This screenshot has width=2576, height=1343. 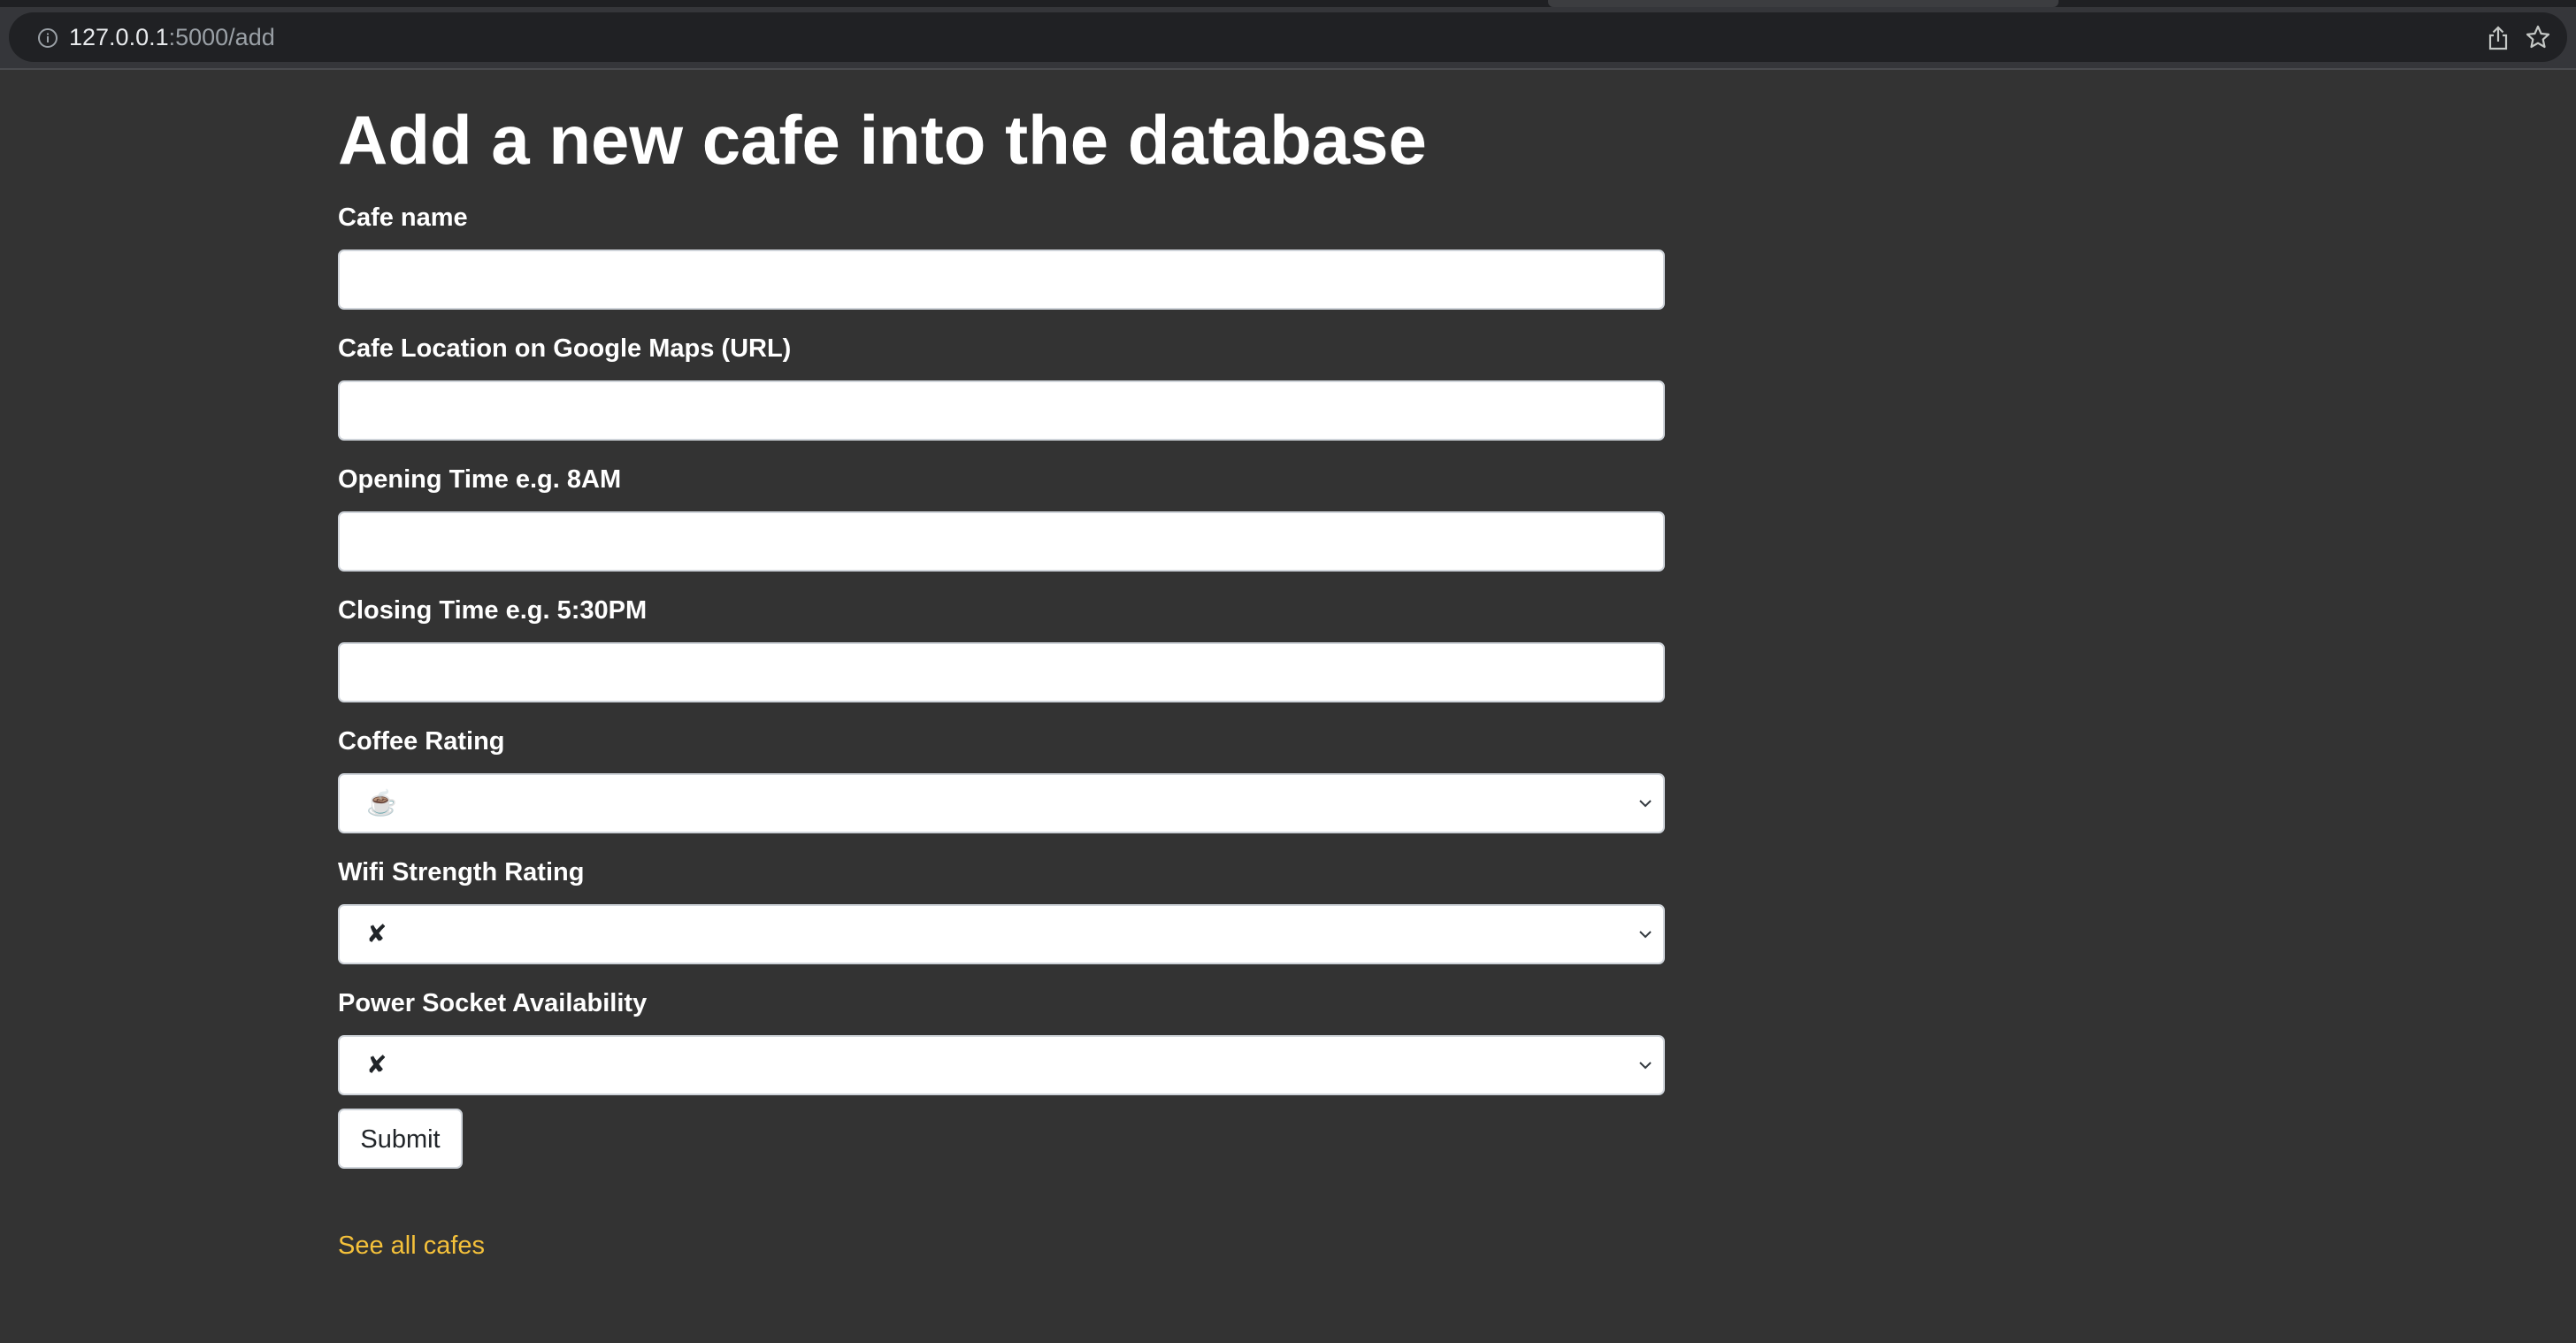 What do you see at coordinates (1001, 279) in the screenshot?
I see `cafe-name-input` at bounding box center [1001, 279].